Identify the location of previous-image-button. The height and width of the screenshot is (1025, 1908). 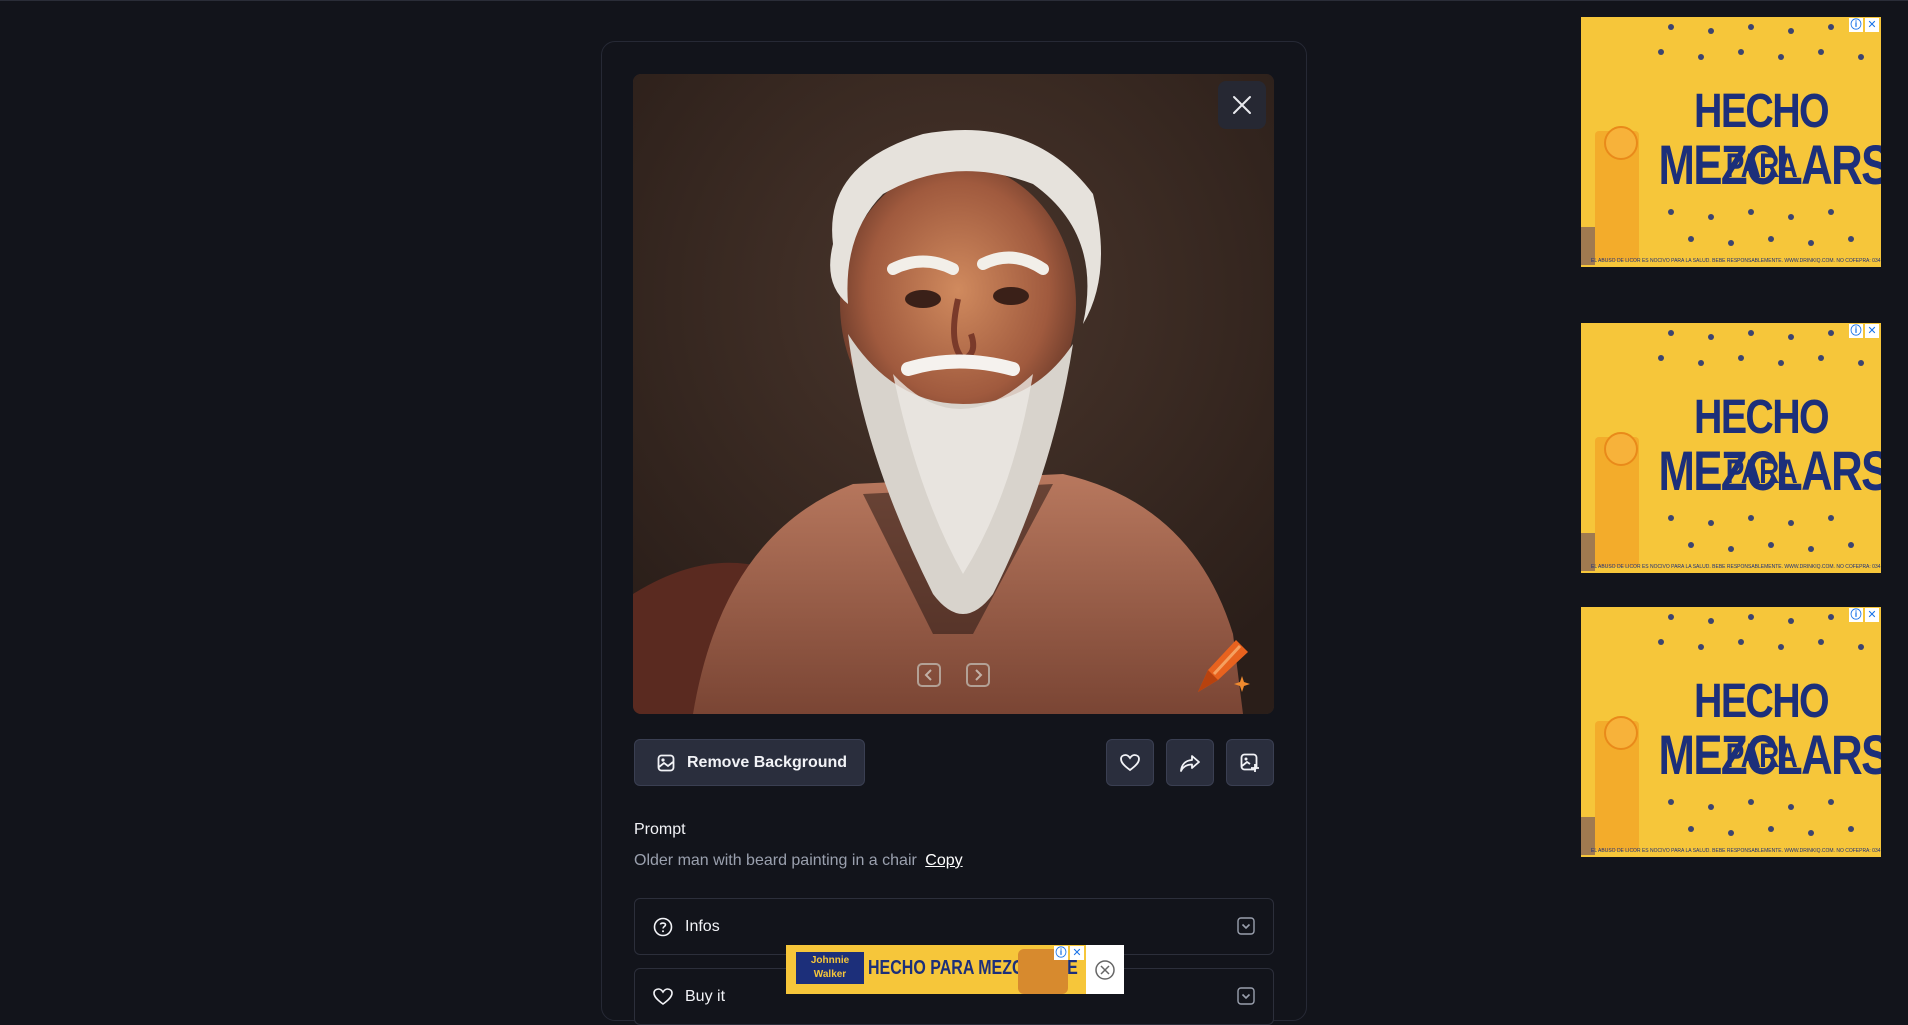
(929, 675).